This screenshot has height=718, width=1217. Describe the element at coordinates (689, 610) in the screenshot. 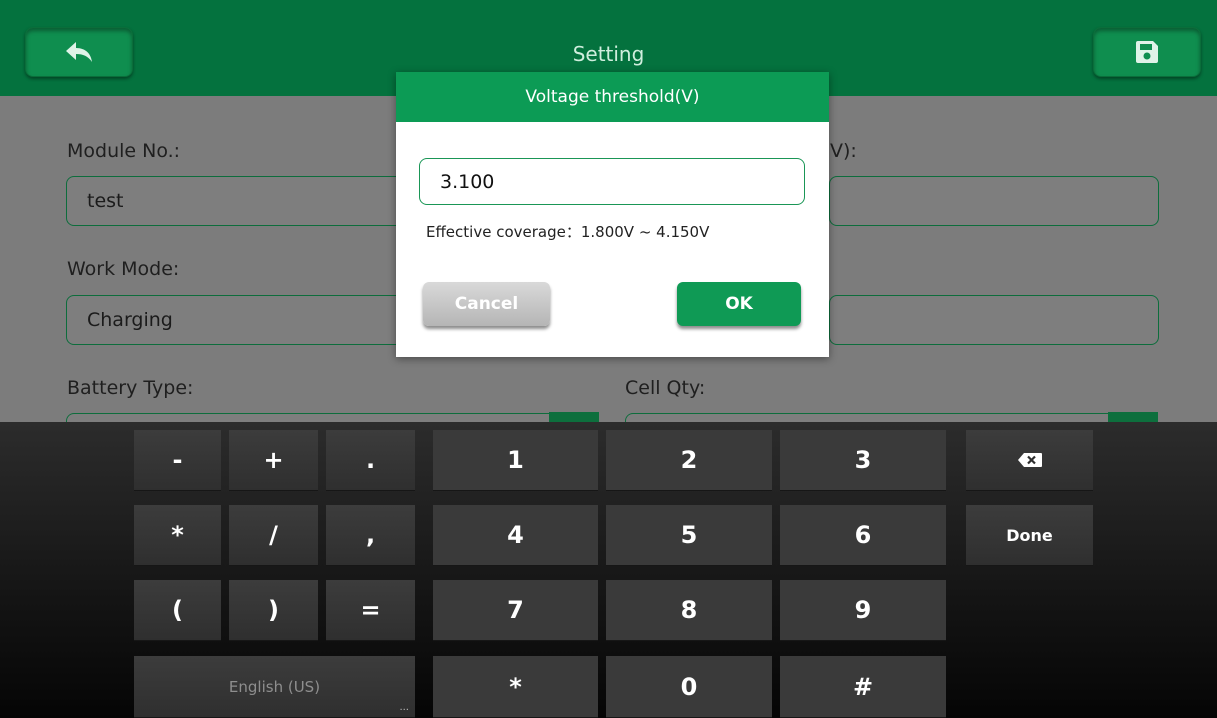

I see `key-8: 8` at that location.